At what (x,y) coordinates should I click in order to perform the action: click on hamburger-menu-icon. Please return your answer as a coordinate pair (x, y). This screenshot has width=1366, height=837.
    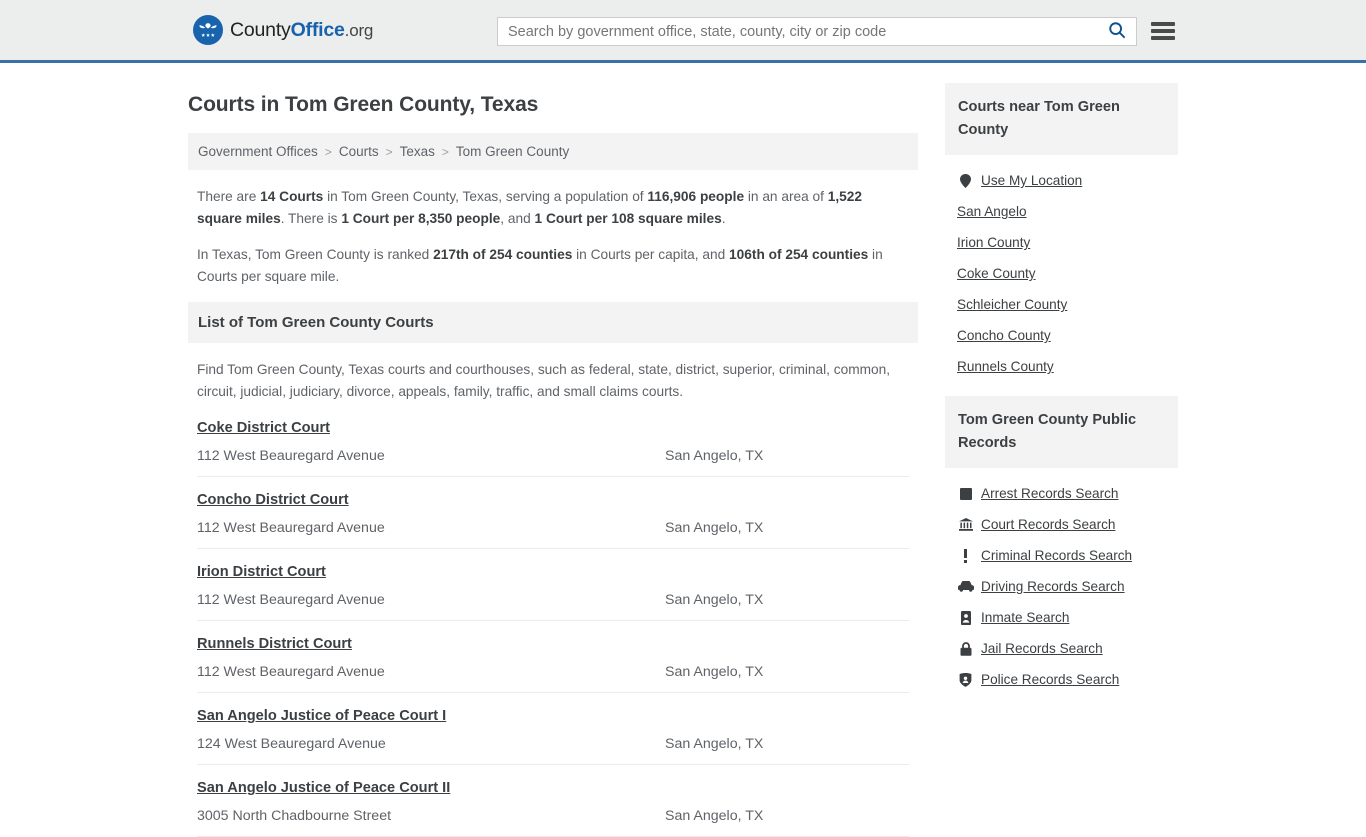
    Looking at the image, I should click on (1163, 31).